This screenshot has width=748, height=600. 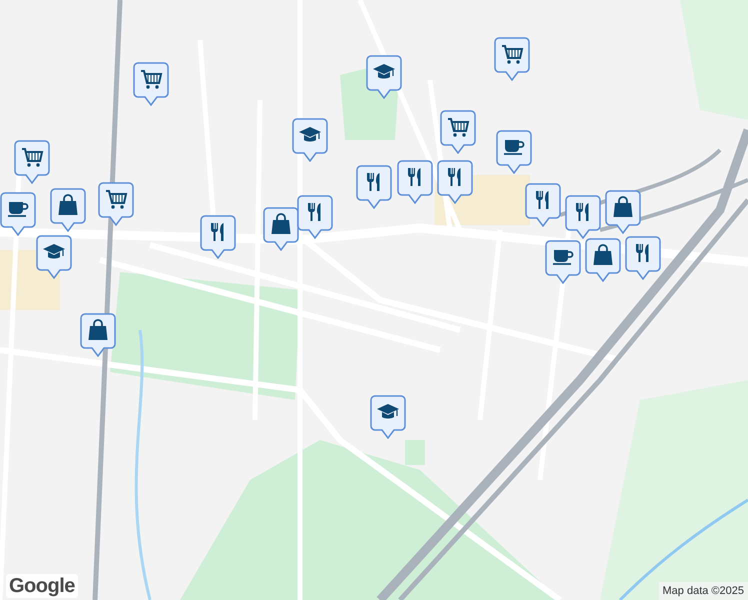 What do you see at coordinates (42, 586) in the screenshot?
I see `google-logo: Google` at bounding box center [42, 586].